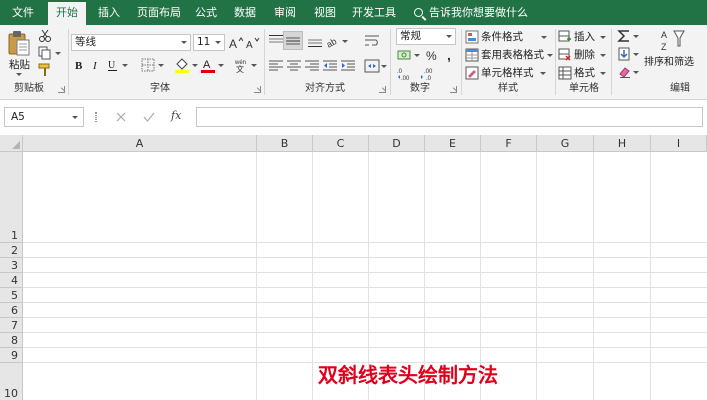 The image size is (707, 400). Describe the element at coordinates (453, 143) in the screenshot. I see `column-header-e: E` at that location.